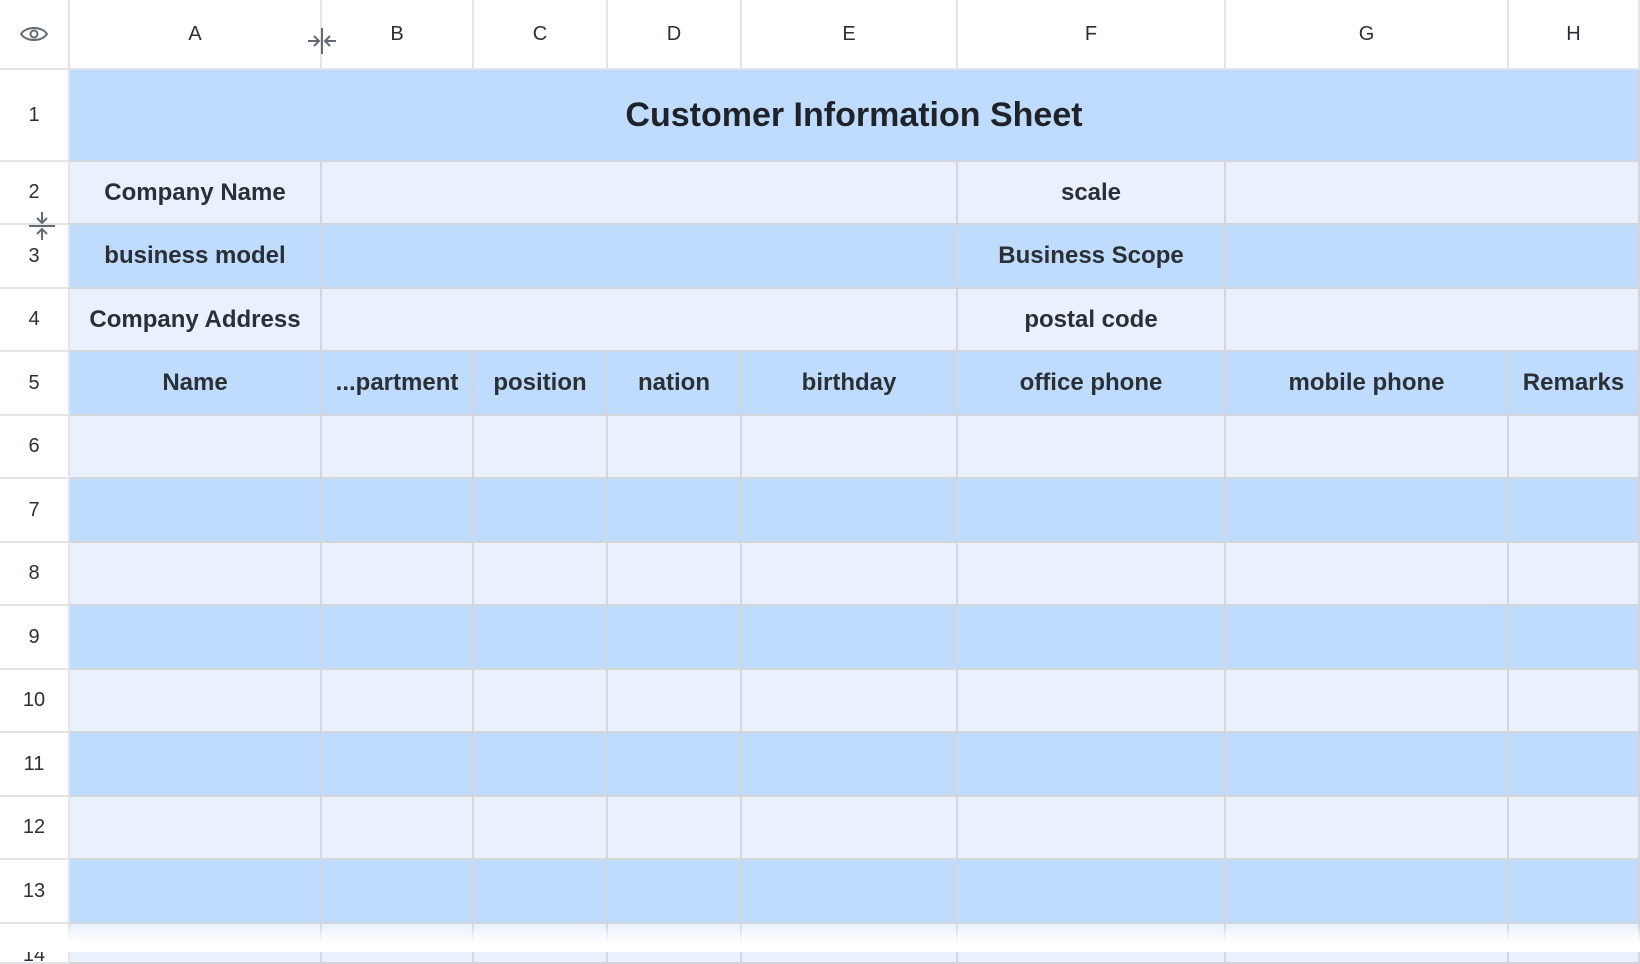 The width and height of the screenshot is (1640, 964). What do you see at coordinates (35, 638) in the screenshot?
I see `row-header-9: 9` at bounding box center [35, 638].